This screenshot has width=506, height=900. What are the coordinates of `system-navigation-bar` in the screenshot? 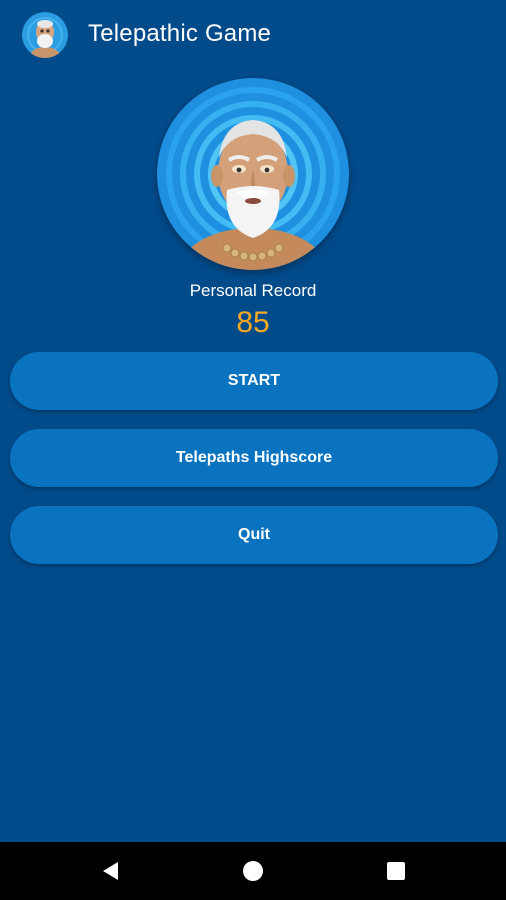 It's located at (253, 871).